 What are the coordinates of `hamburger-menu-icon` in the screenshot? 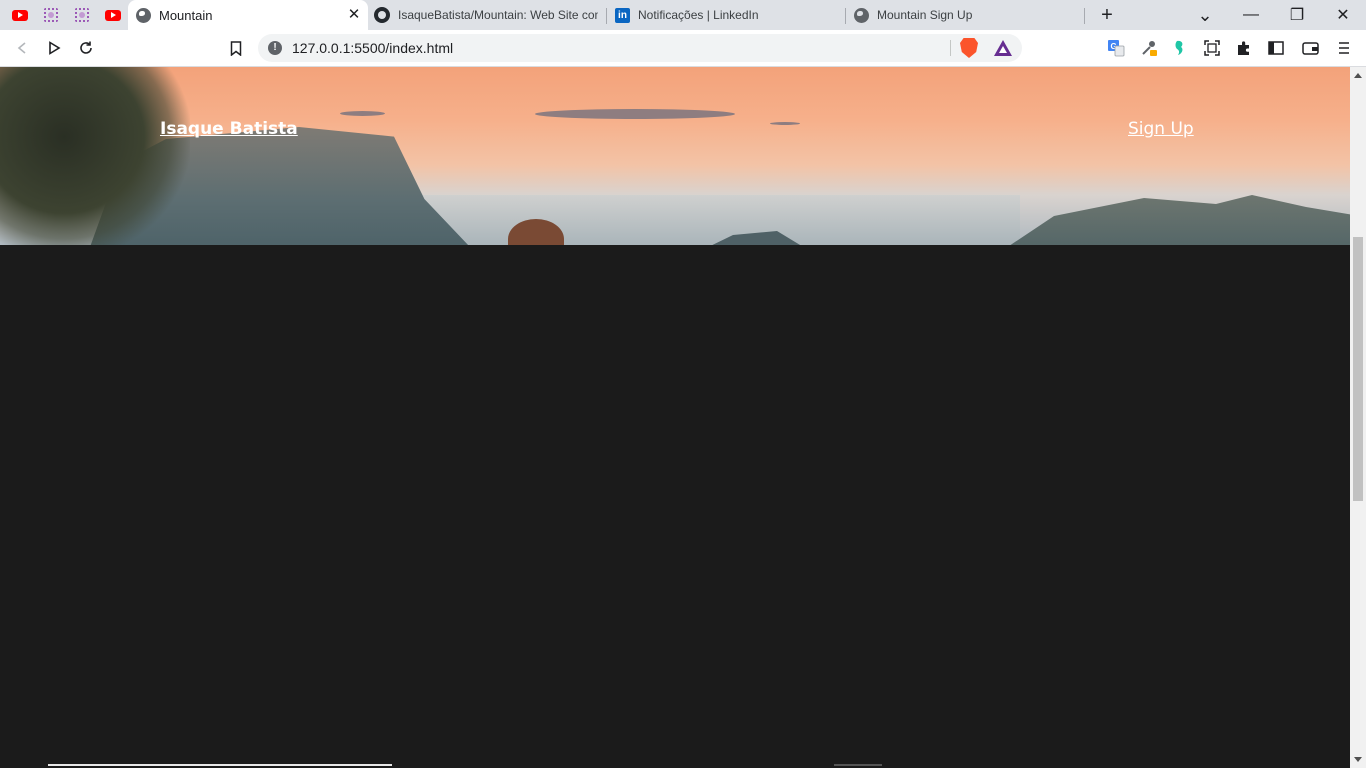 It's located at (1344, 48).